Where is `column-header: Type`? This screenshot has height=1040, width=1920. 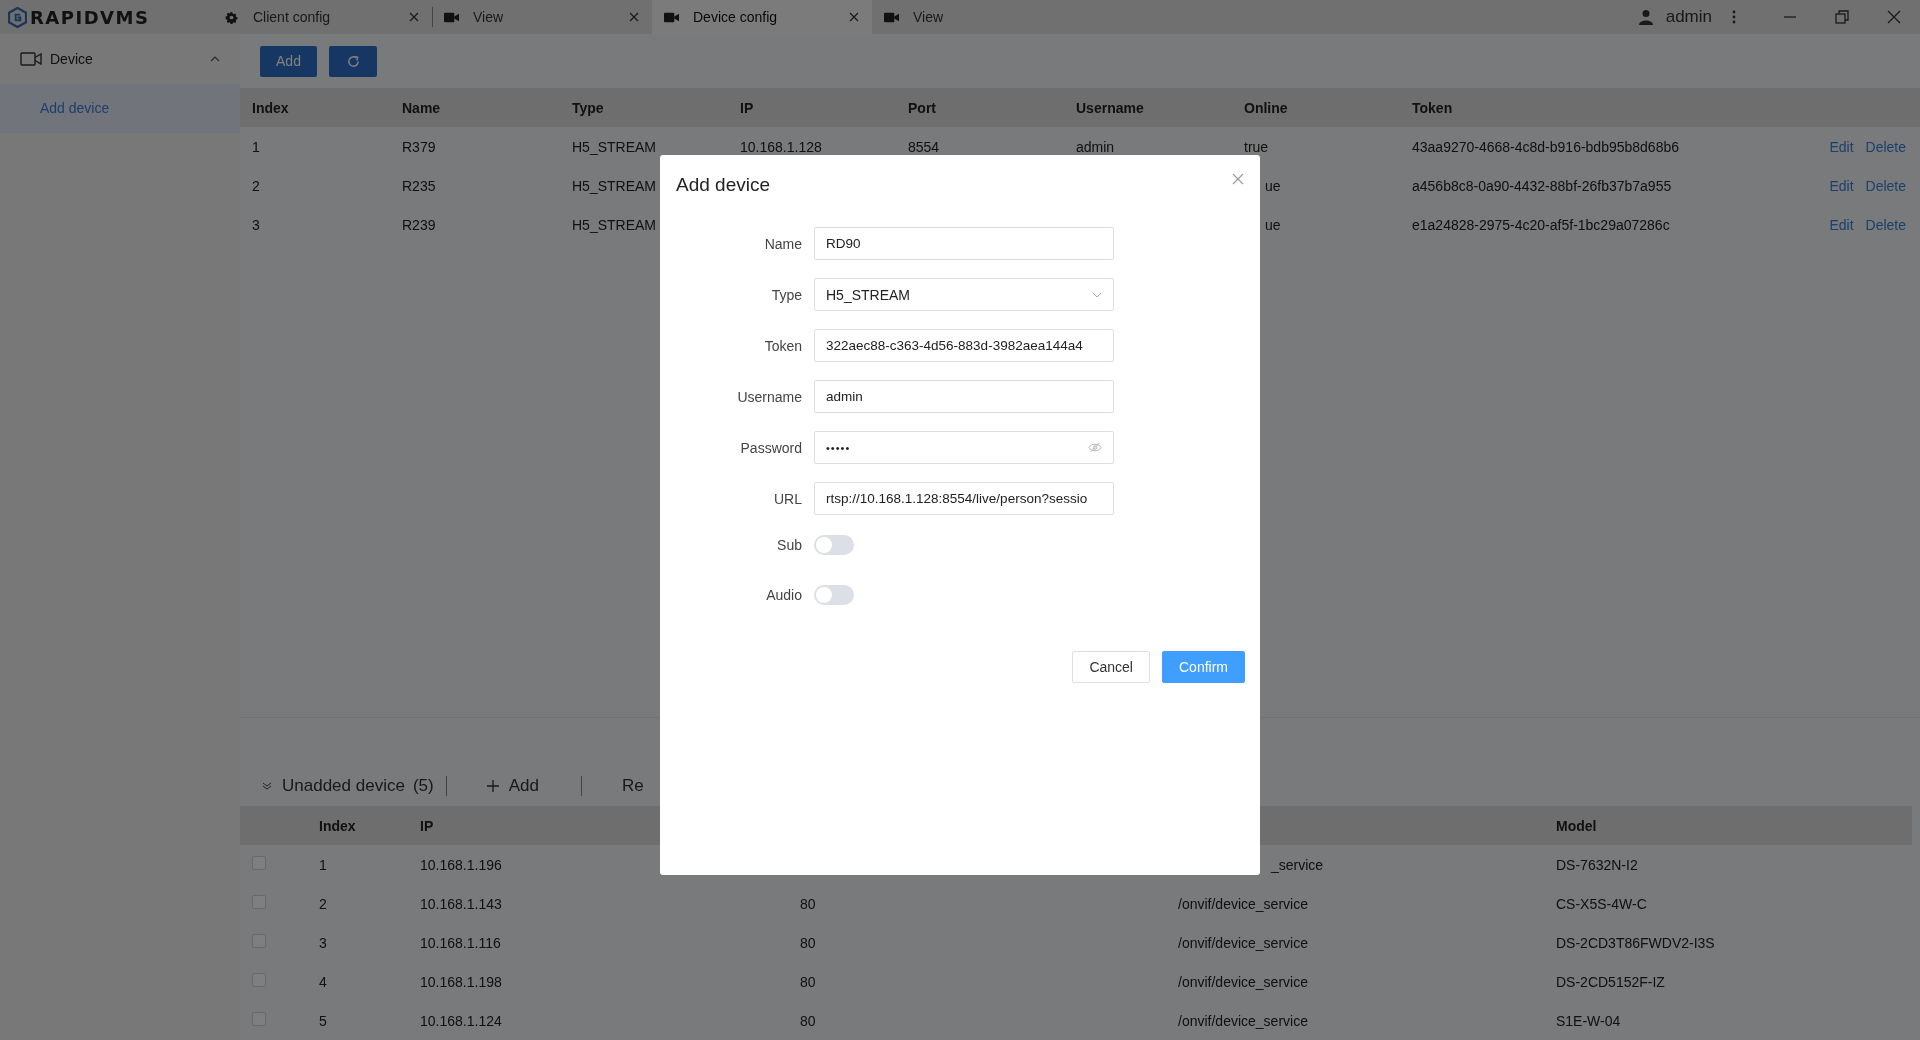 column-header: Type is located at coordinates (588, 107).